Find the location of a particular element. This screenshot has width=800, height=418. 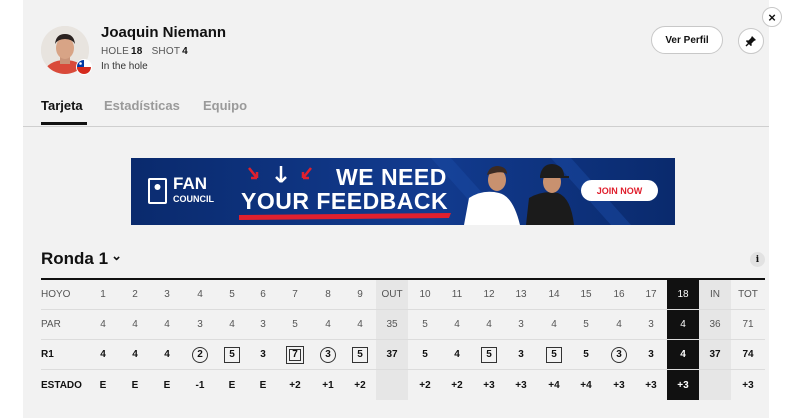

status-cell-10: +2 is located at coordinates (425, 385).